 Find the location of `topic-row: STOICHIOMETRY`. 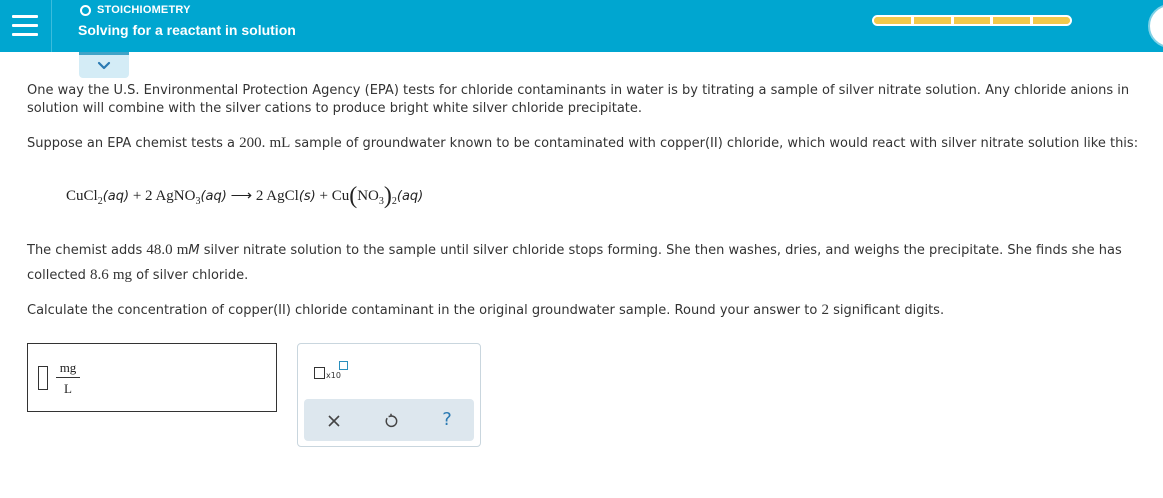

topic-row: STOICHIOMETRY is located at coordinates (135, 10).